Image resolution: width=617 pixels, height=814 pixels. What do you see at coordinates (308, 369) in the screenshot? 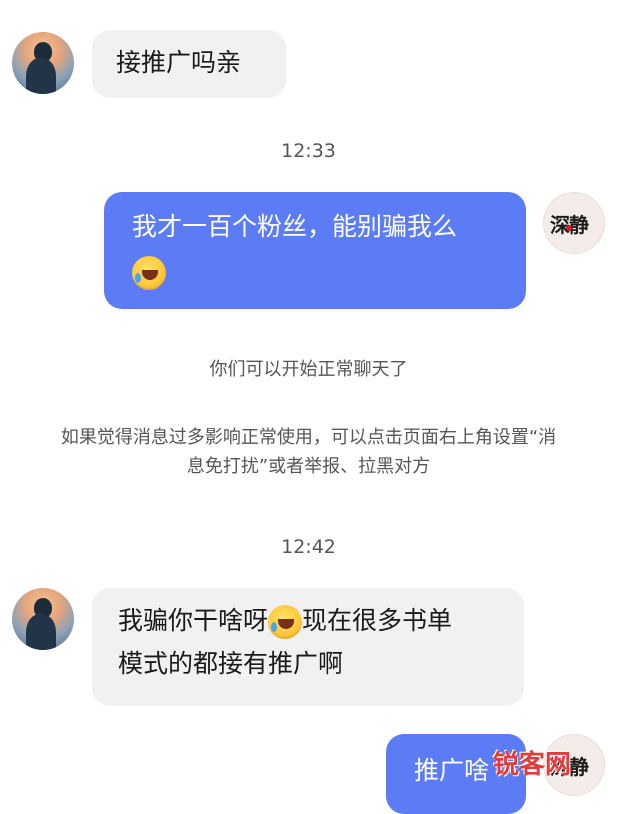
I see `system-notice-chat-started: 你们可以开始正常聊天了` at bounding box center [308, 369].